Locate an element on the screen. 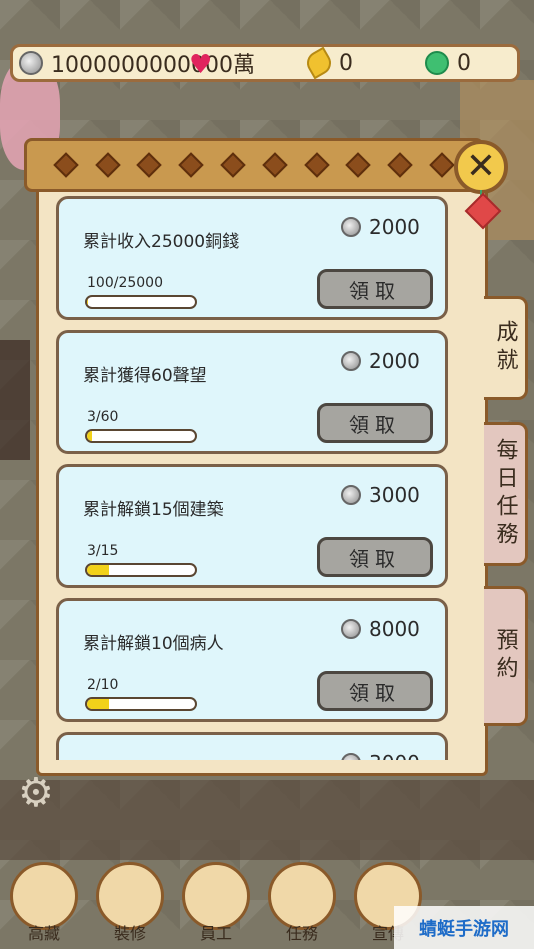  leaf-icon is located at coordinates (319, 63).